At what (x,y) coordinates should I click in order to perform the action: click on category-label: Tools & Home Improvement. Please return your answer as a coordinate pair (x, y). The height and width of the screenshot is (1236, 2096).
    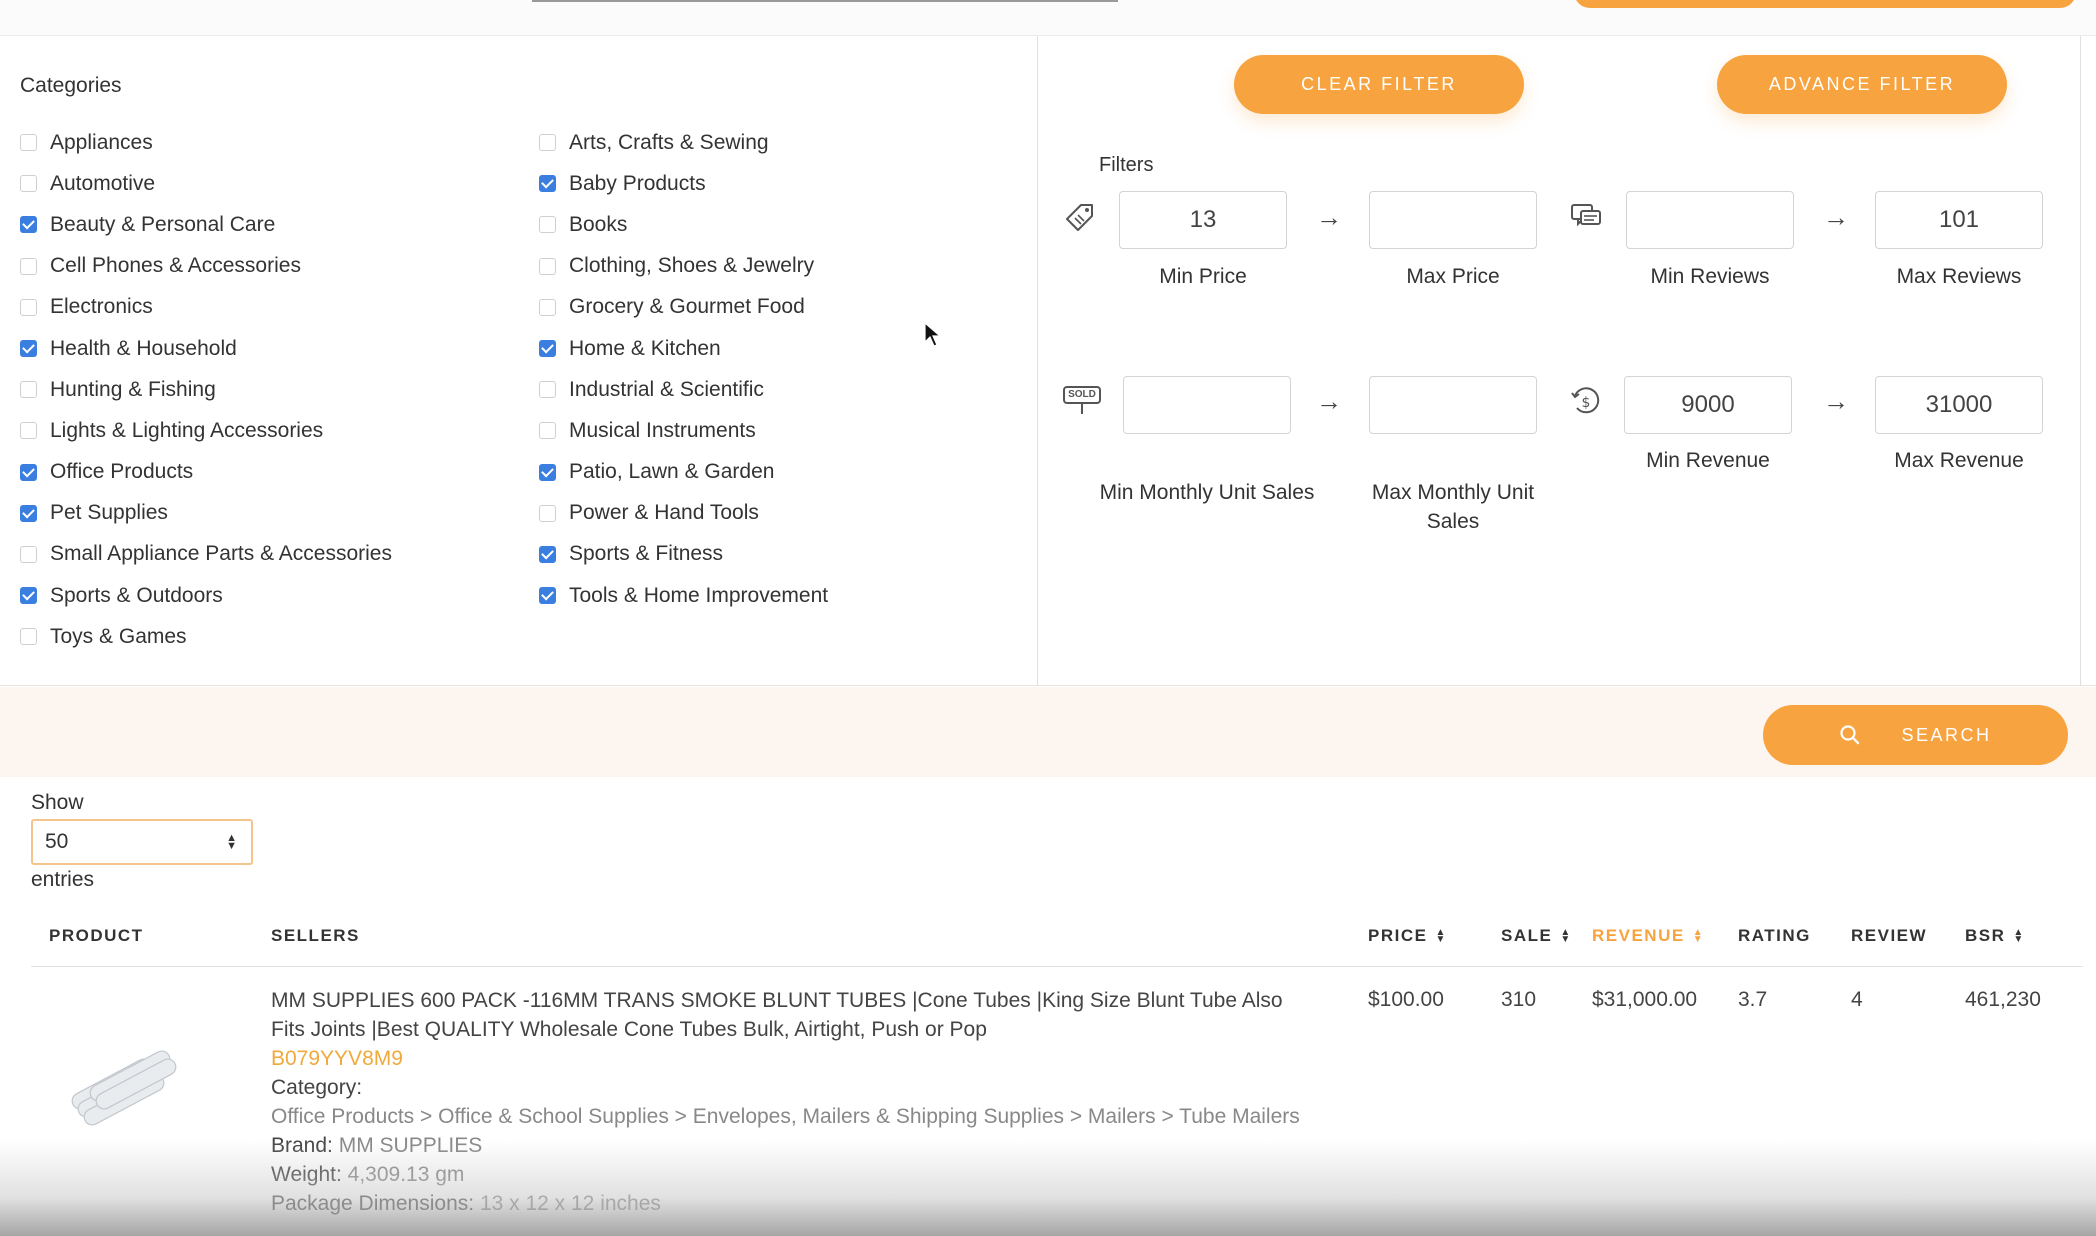
    Looking at the image, I should click on (699, 595).